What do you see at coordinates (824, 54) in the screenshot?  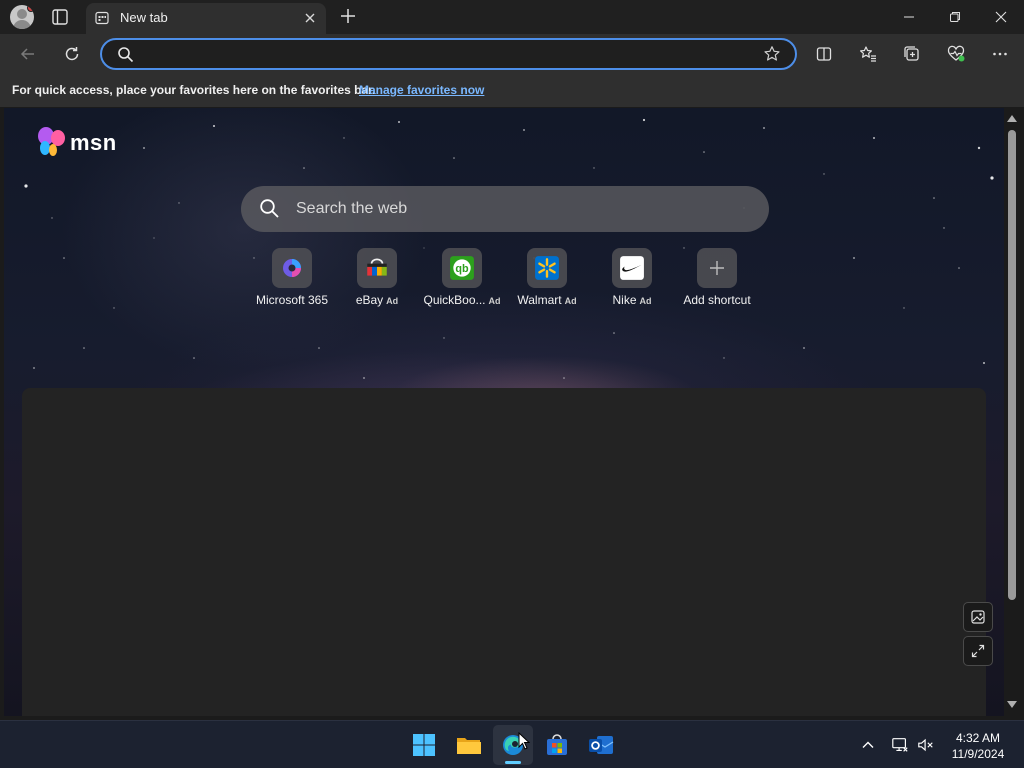 I see `split-screen-icon` at bounding box center [824, 54].